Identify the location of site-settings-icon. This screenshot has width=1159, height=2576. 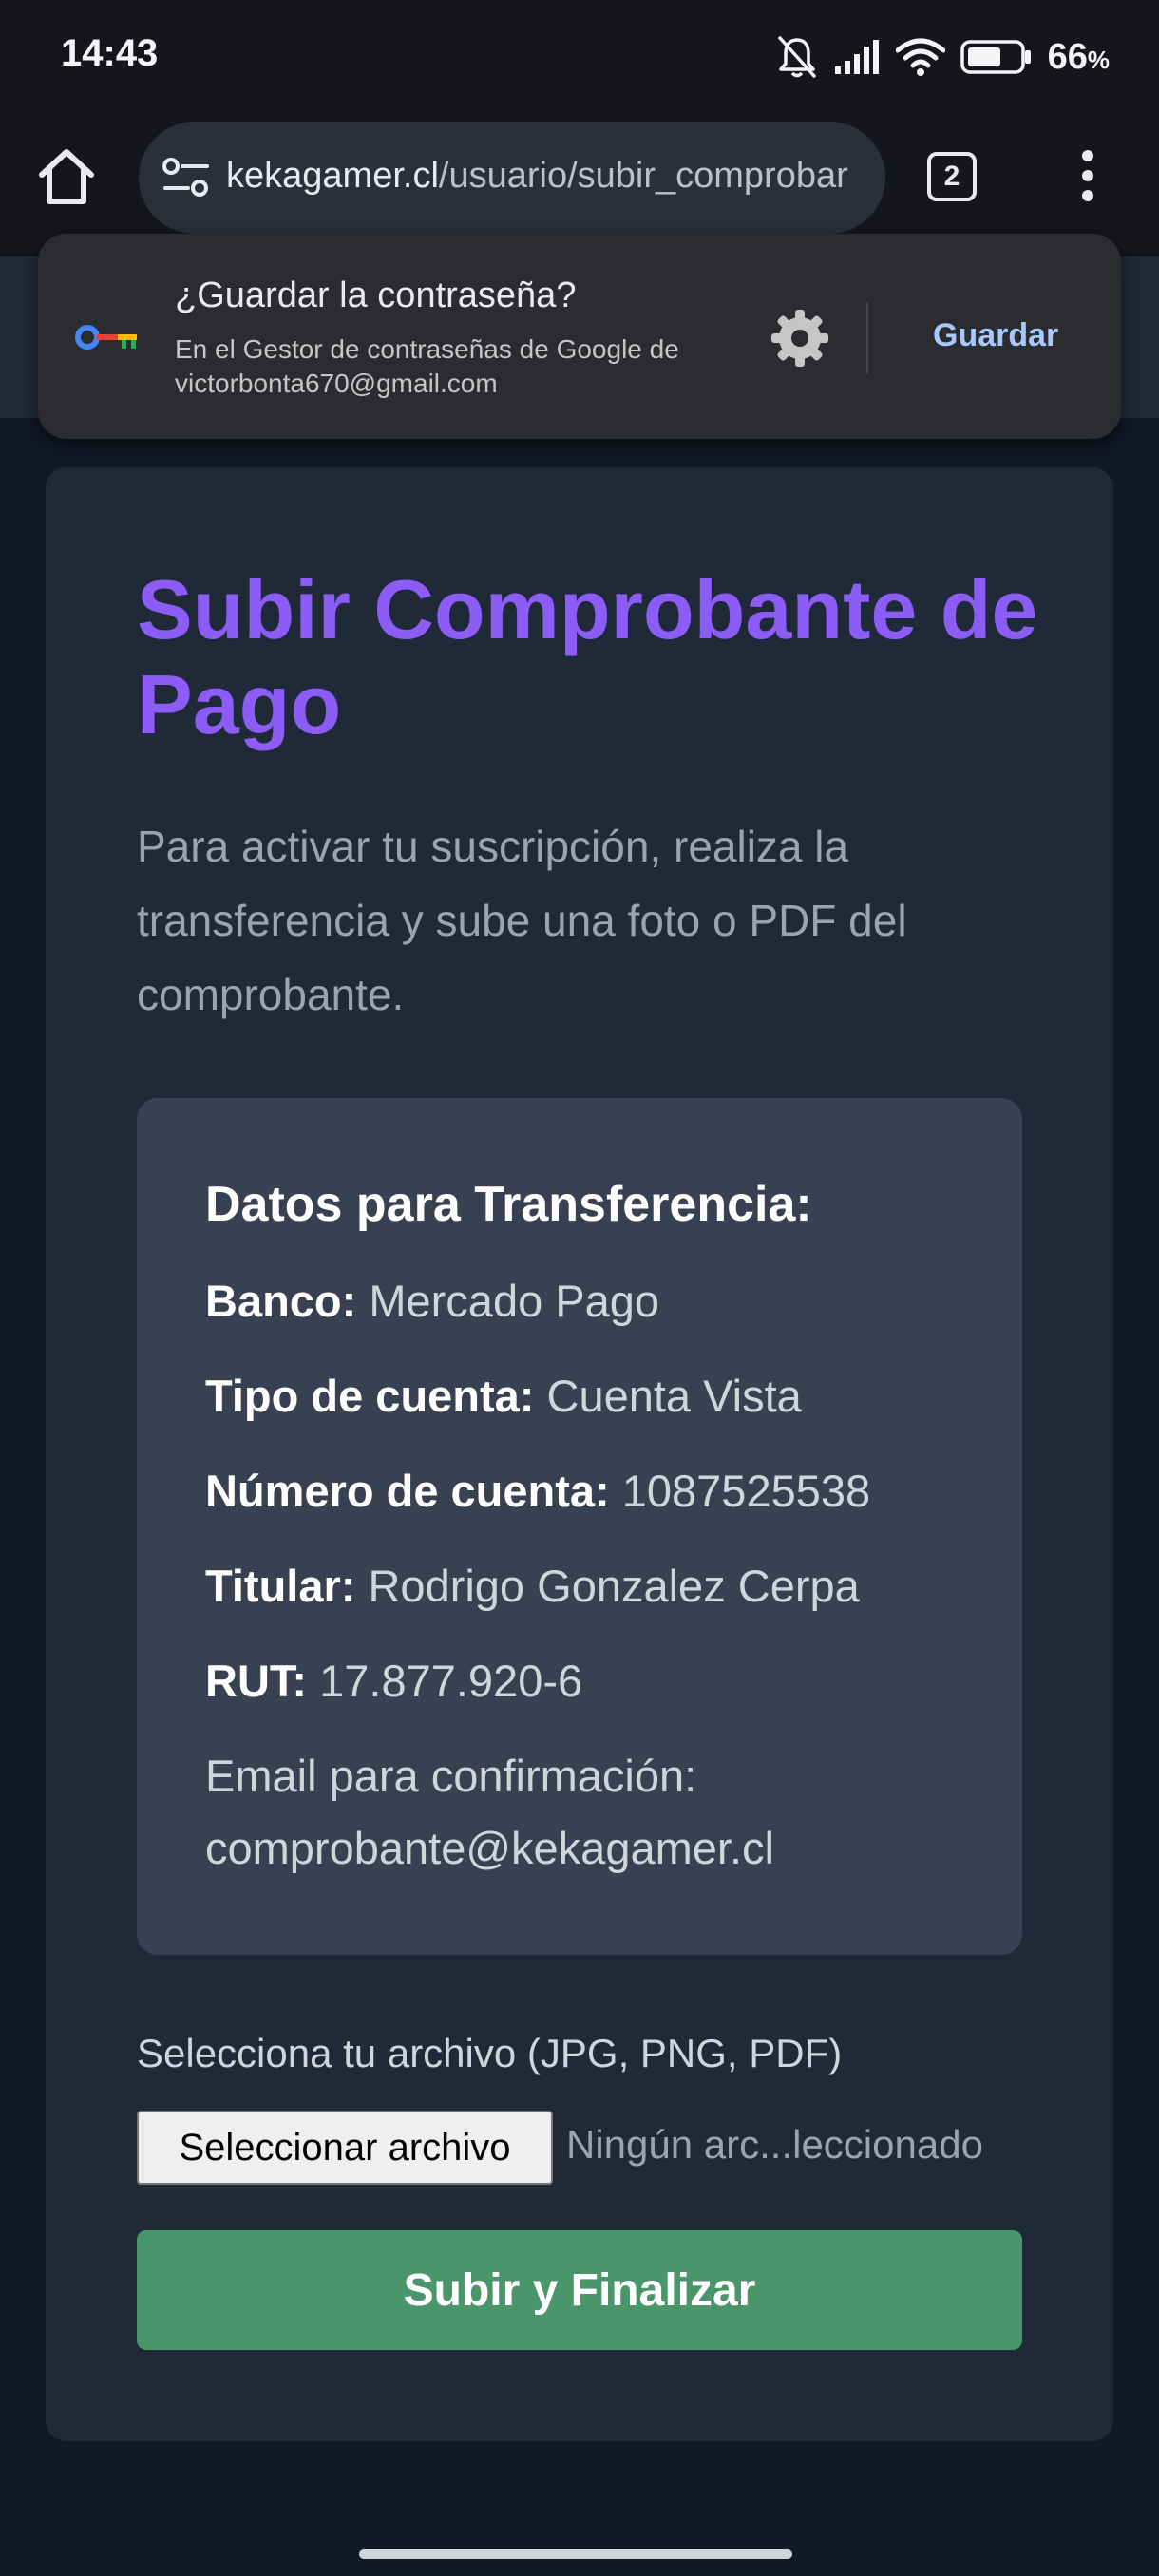
(186, 177).